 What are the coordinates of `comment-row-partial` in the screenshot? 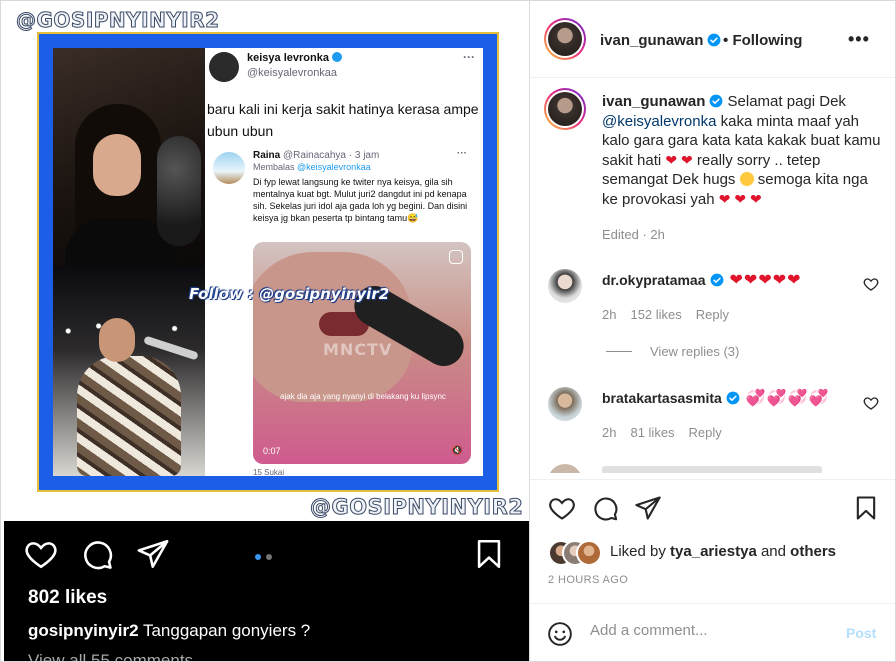 It's located at (712, 469).